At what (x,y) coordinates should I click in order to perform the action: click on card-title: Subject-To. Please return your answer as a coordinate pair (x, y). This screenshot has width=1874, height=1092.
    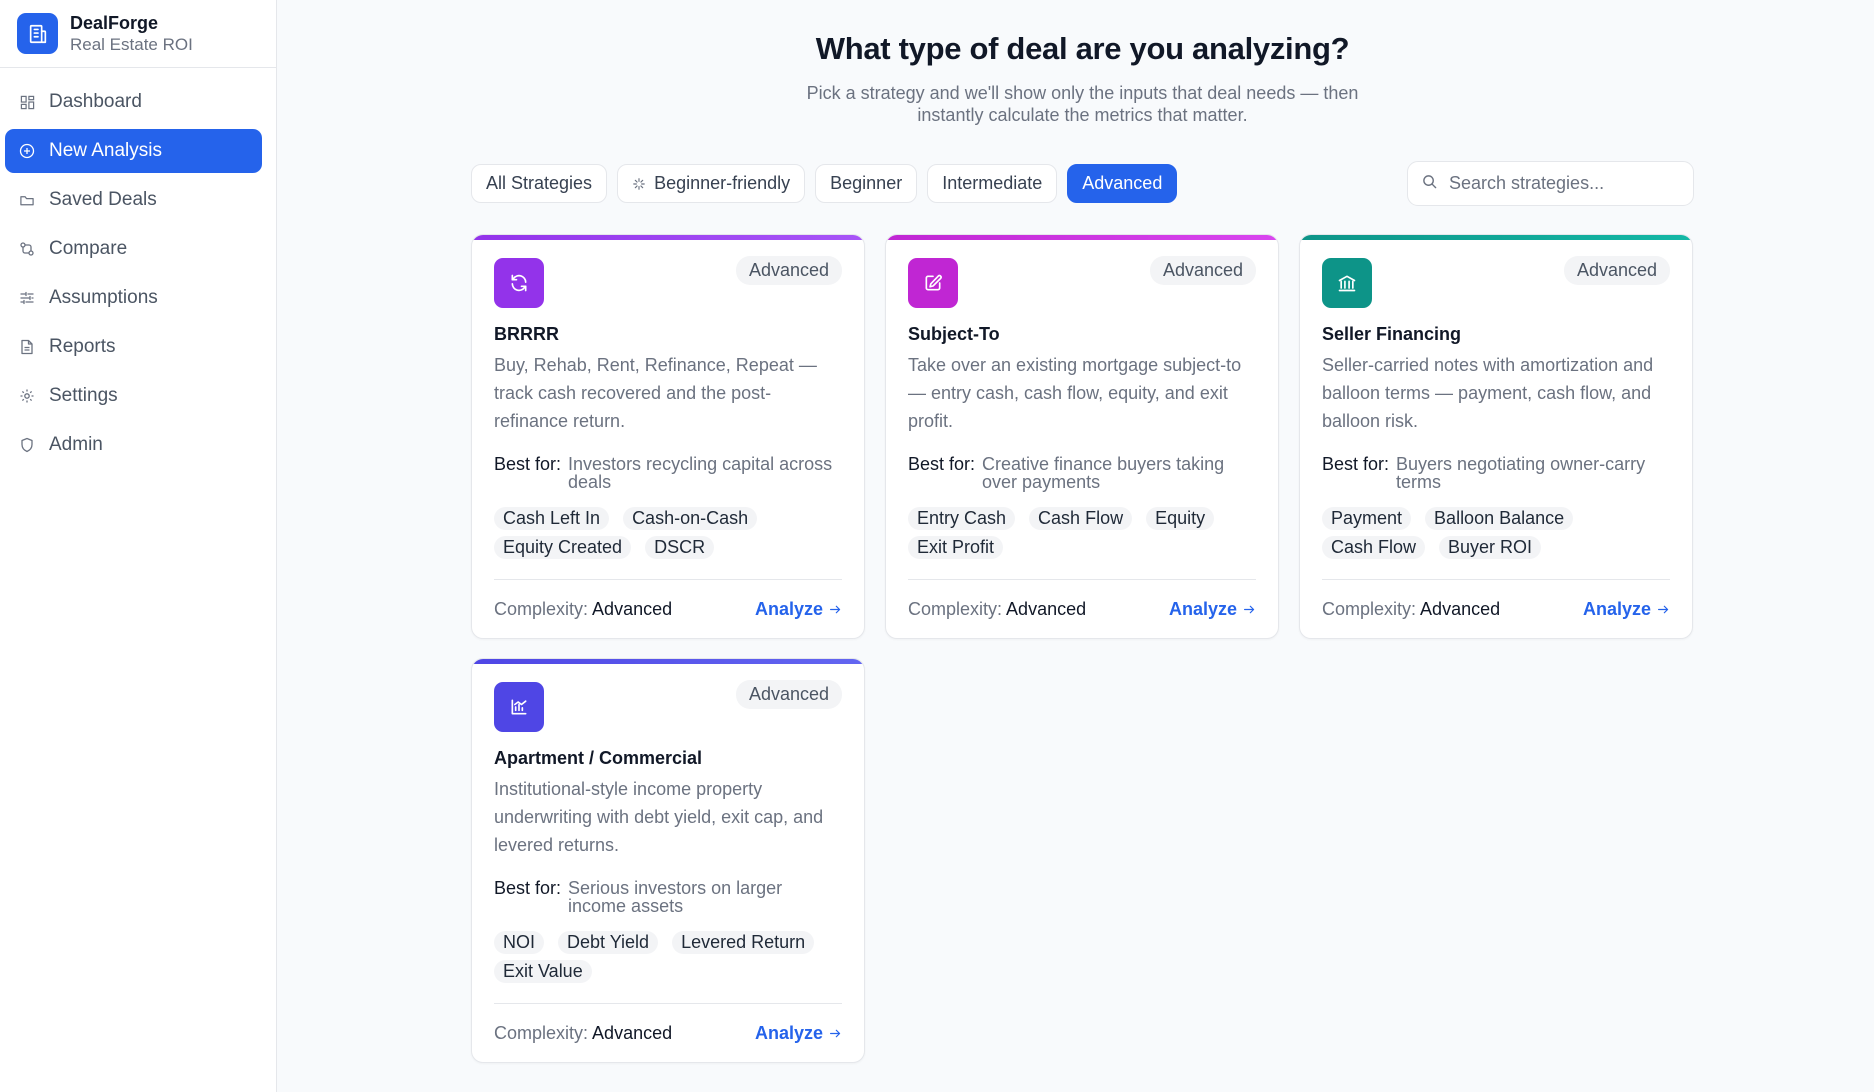
    Looking at the image, I should click on (954, 334).